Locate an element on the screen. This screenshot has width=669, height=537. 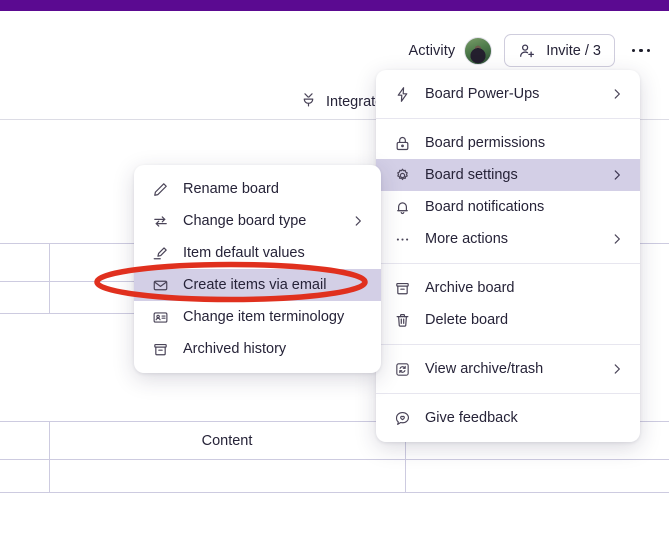
menu-item-label: Board notifications is located at coordinates (485, 207).